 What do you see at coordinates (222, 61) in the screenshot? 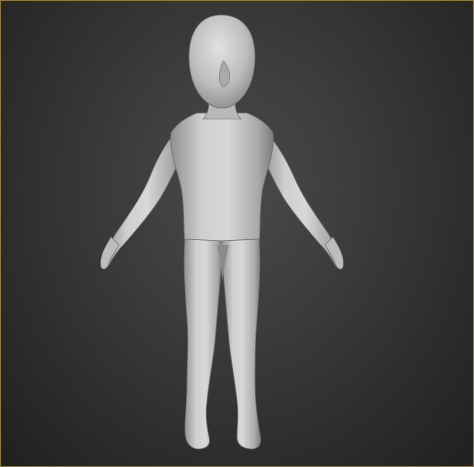
I see `head` at bounding box center [222, 61].